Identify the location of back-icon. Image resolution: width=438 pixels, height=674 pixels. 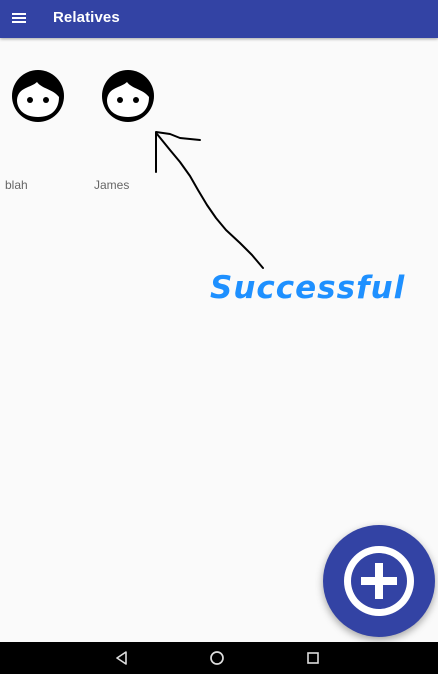
(121, 658).